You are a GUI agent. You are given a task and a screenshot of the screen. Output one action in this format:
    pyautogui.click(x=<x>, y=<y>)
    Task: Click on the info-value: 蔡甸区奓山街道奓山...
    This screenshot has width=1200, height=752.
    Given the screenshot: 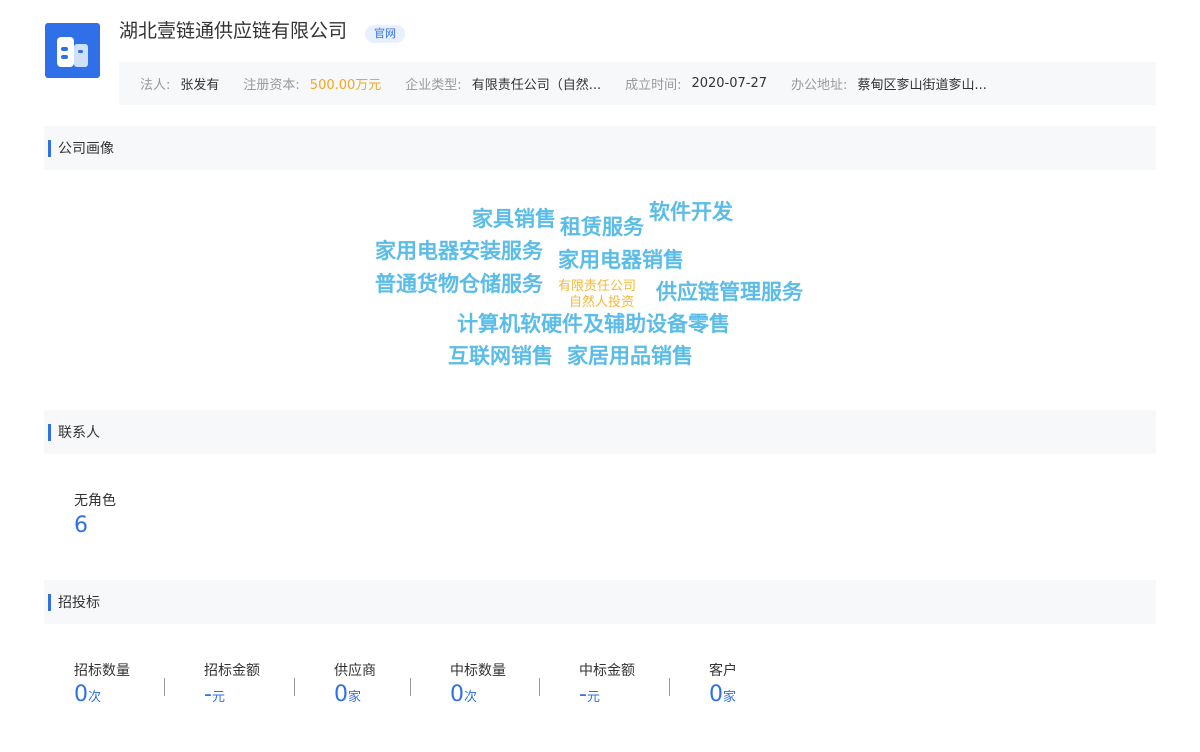 What is the action you would take?
    pyautogui.click(x=922, y=85)
    